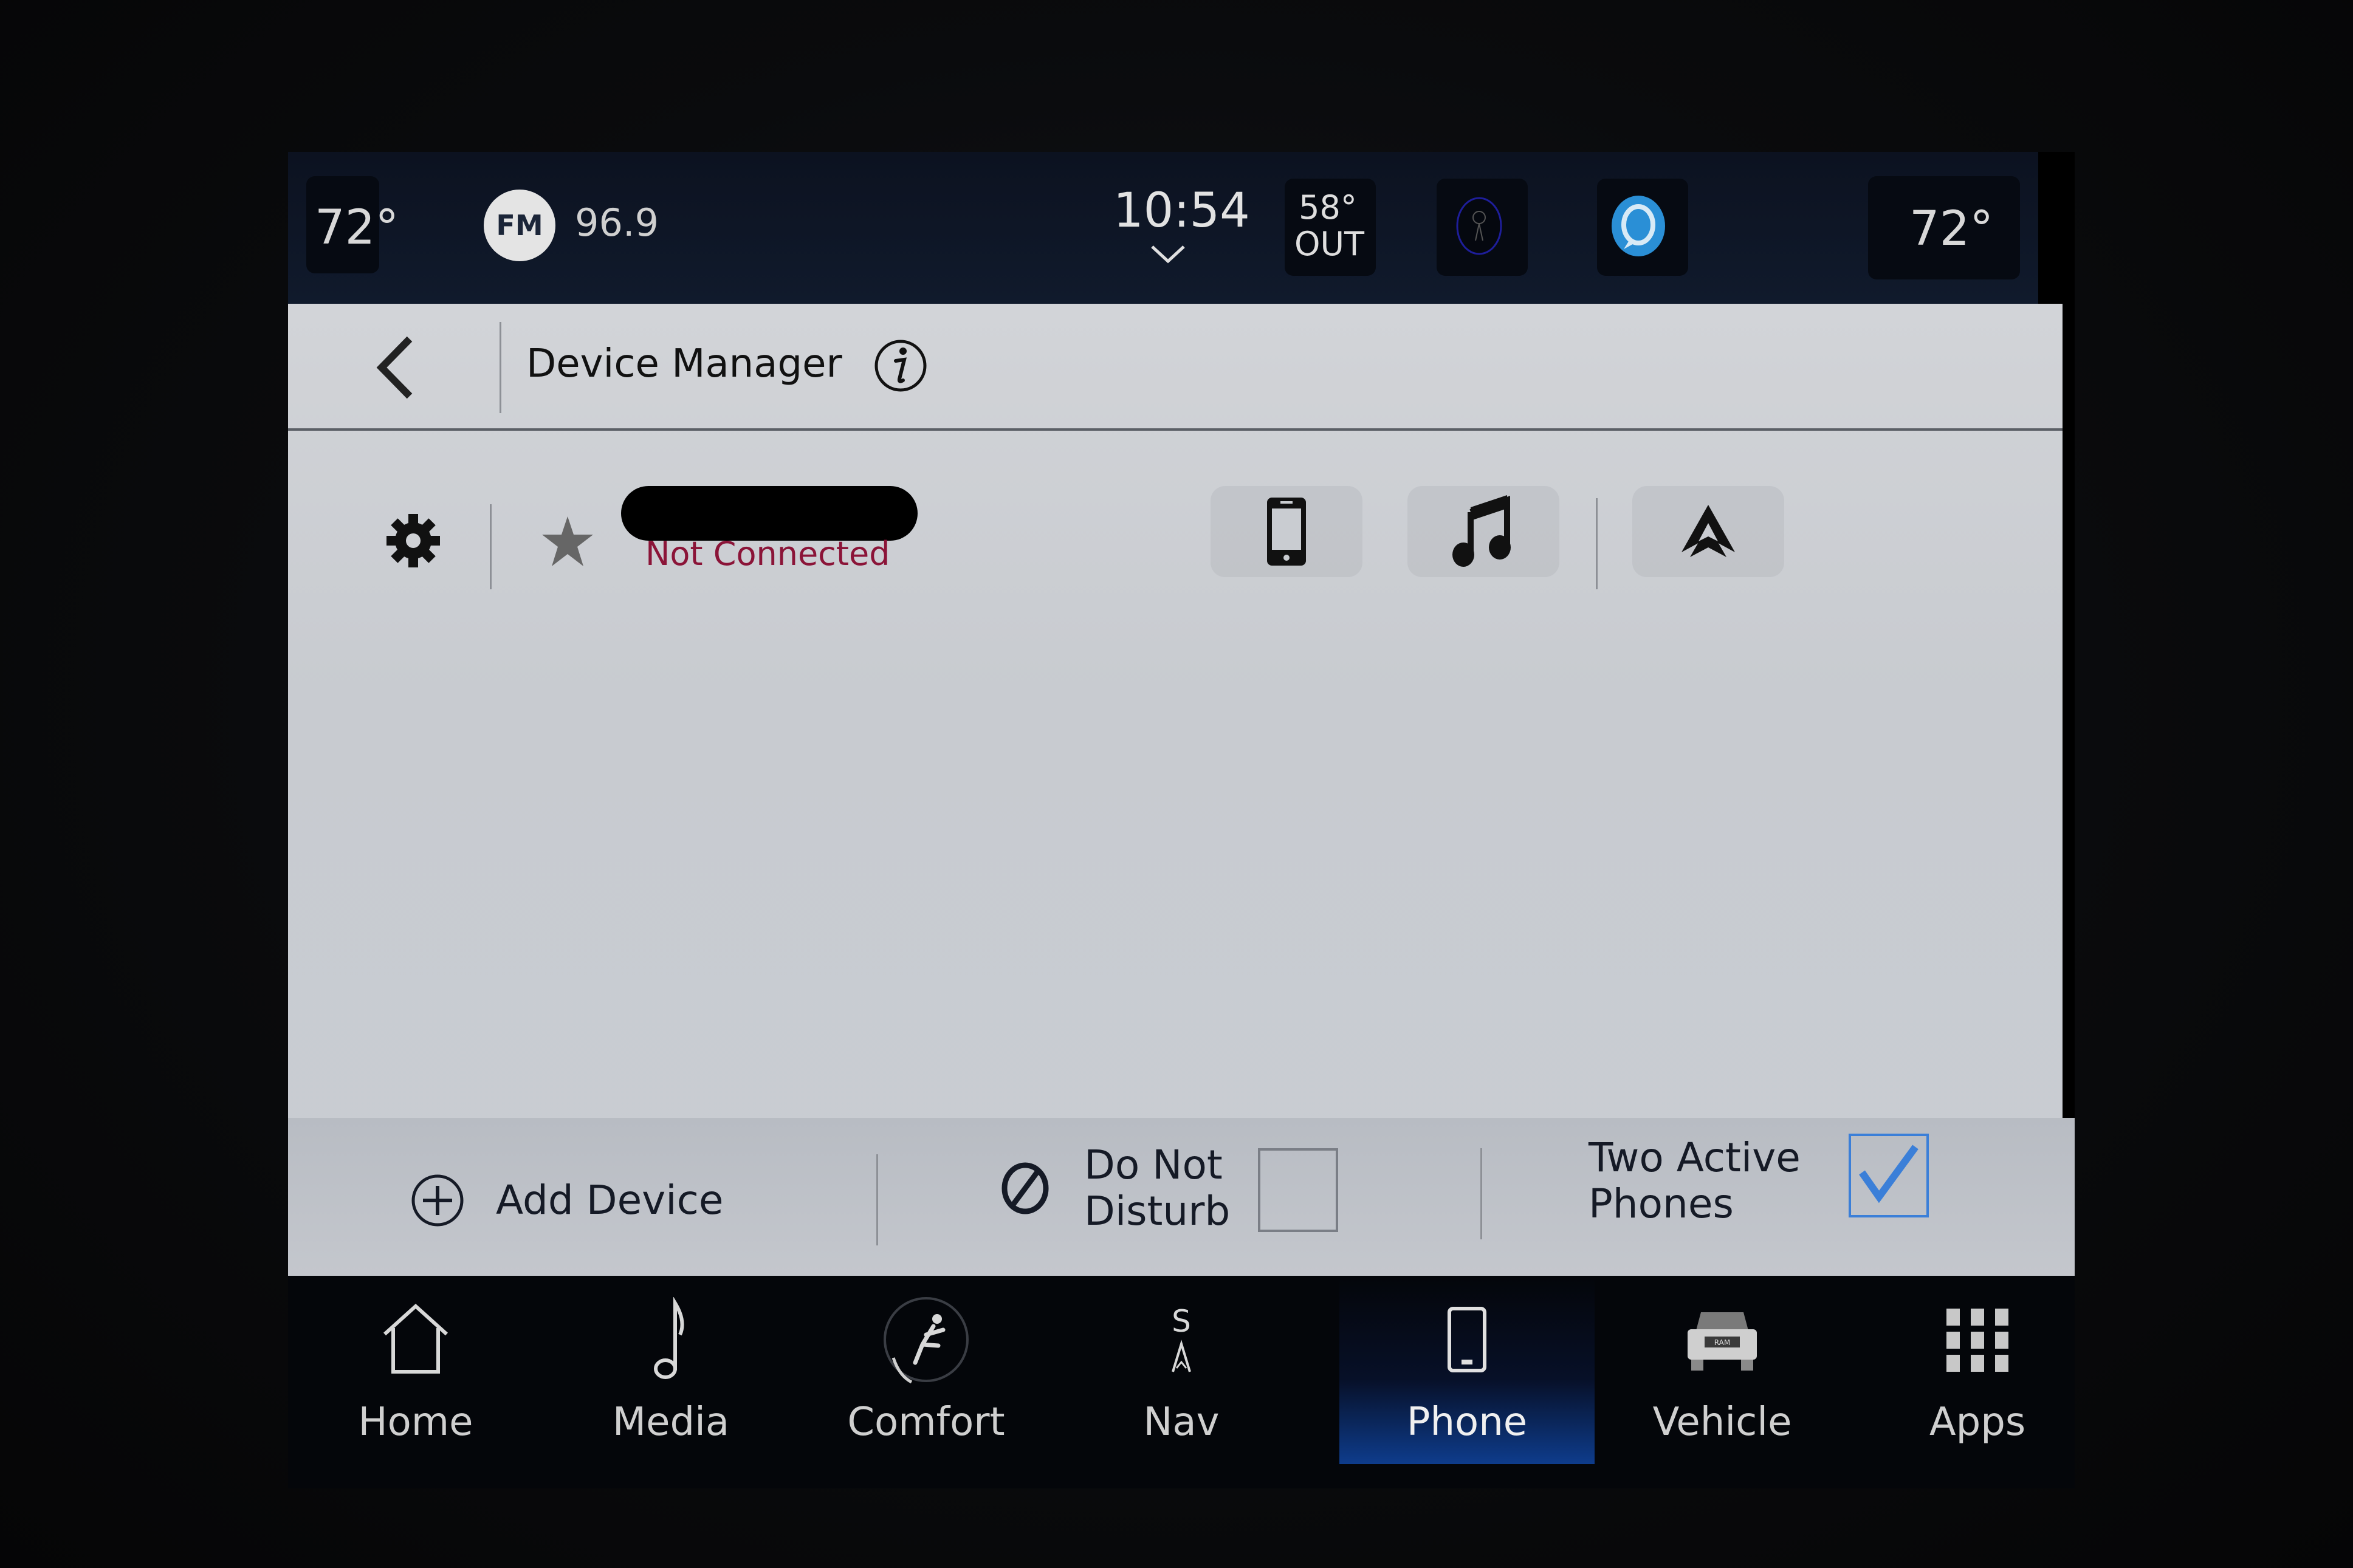 This screenshot has height=1568, width=2353. What do you see at coordinates (395, 367) in the screenshot?
I see `chevron-left-icon` at bounding box center [395, 367].